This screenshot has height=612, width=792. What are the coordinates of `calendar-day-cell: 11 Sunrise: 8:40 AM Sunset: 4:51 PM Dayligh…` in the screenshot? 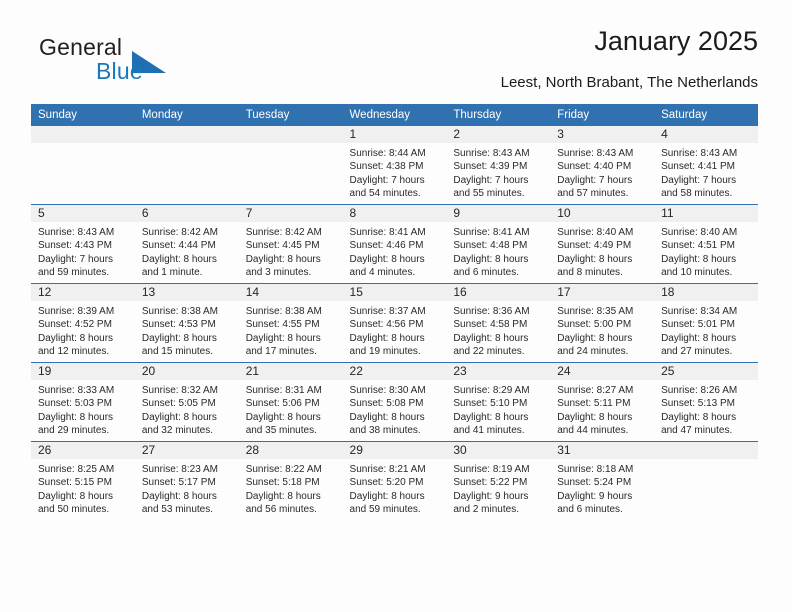 It's located at (706, 244).